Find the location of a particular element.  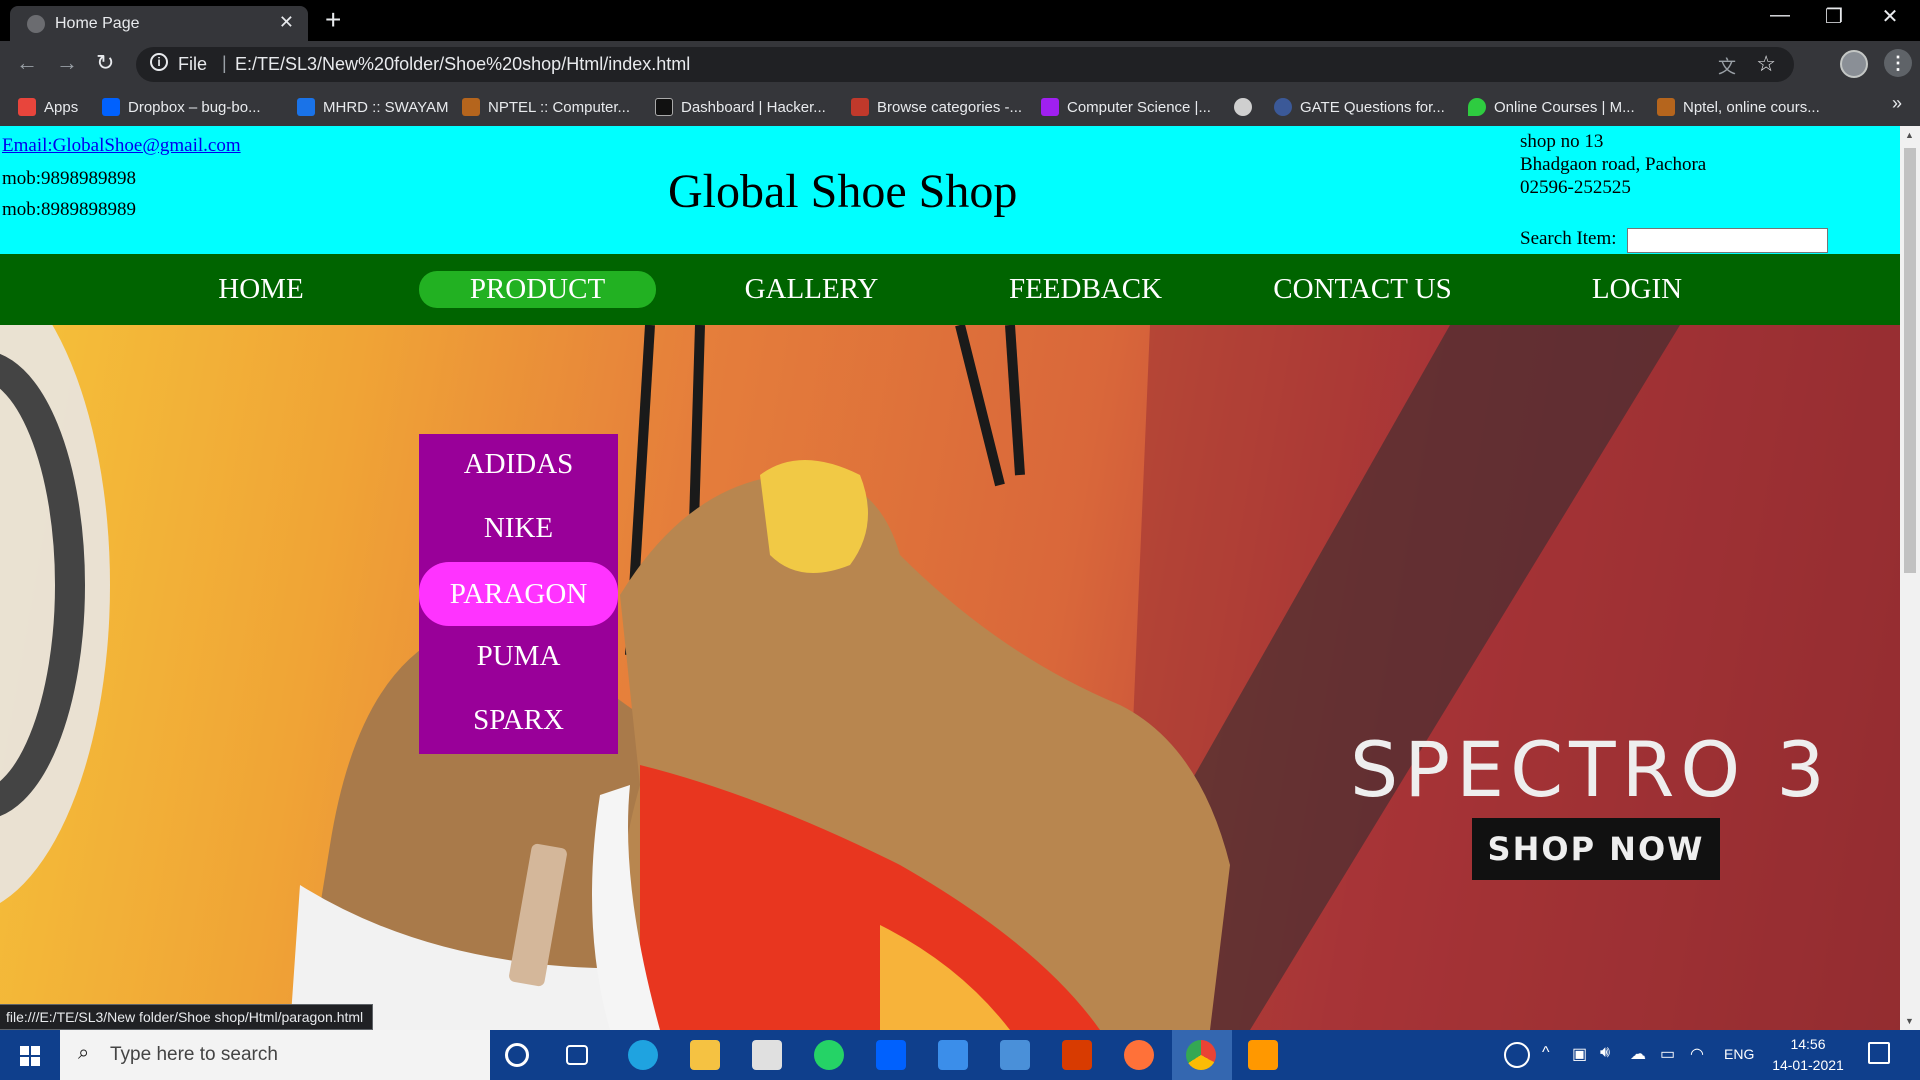

tab-strip: Home Page ✕ + — ❐ ✕ is located at coordinates (960, 20).